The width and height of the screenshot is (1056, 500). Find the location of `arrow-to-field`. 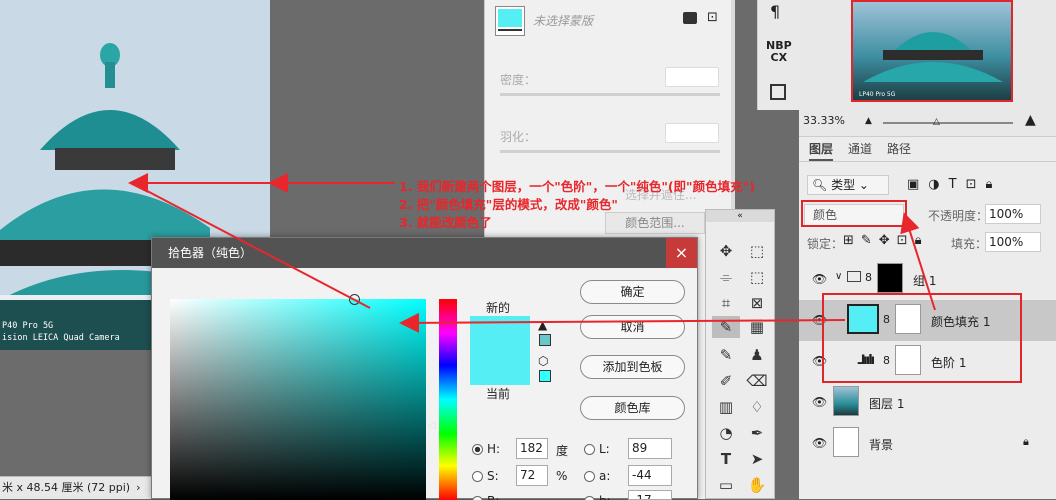

arrow-to-field is located at coordinates (622, 322).